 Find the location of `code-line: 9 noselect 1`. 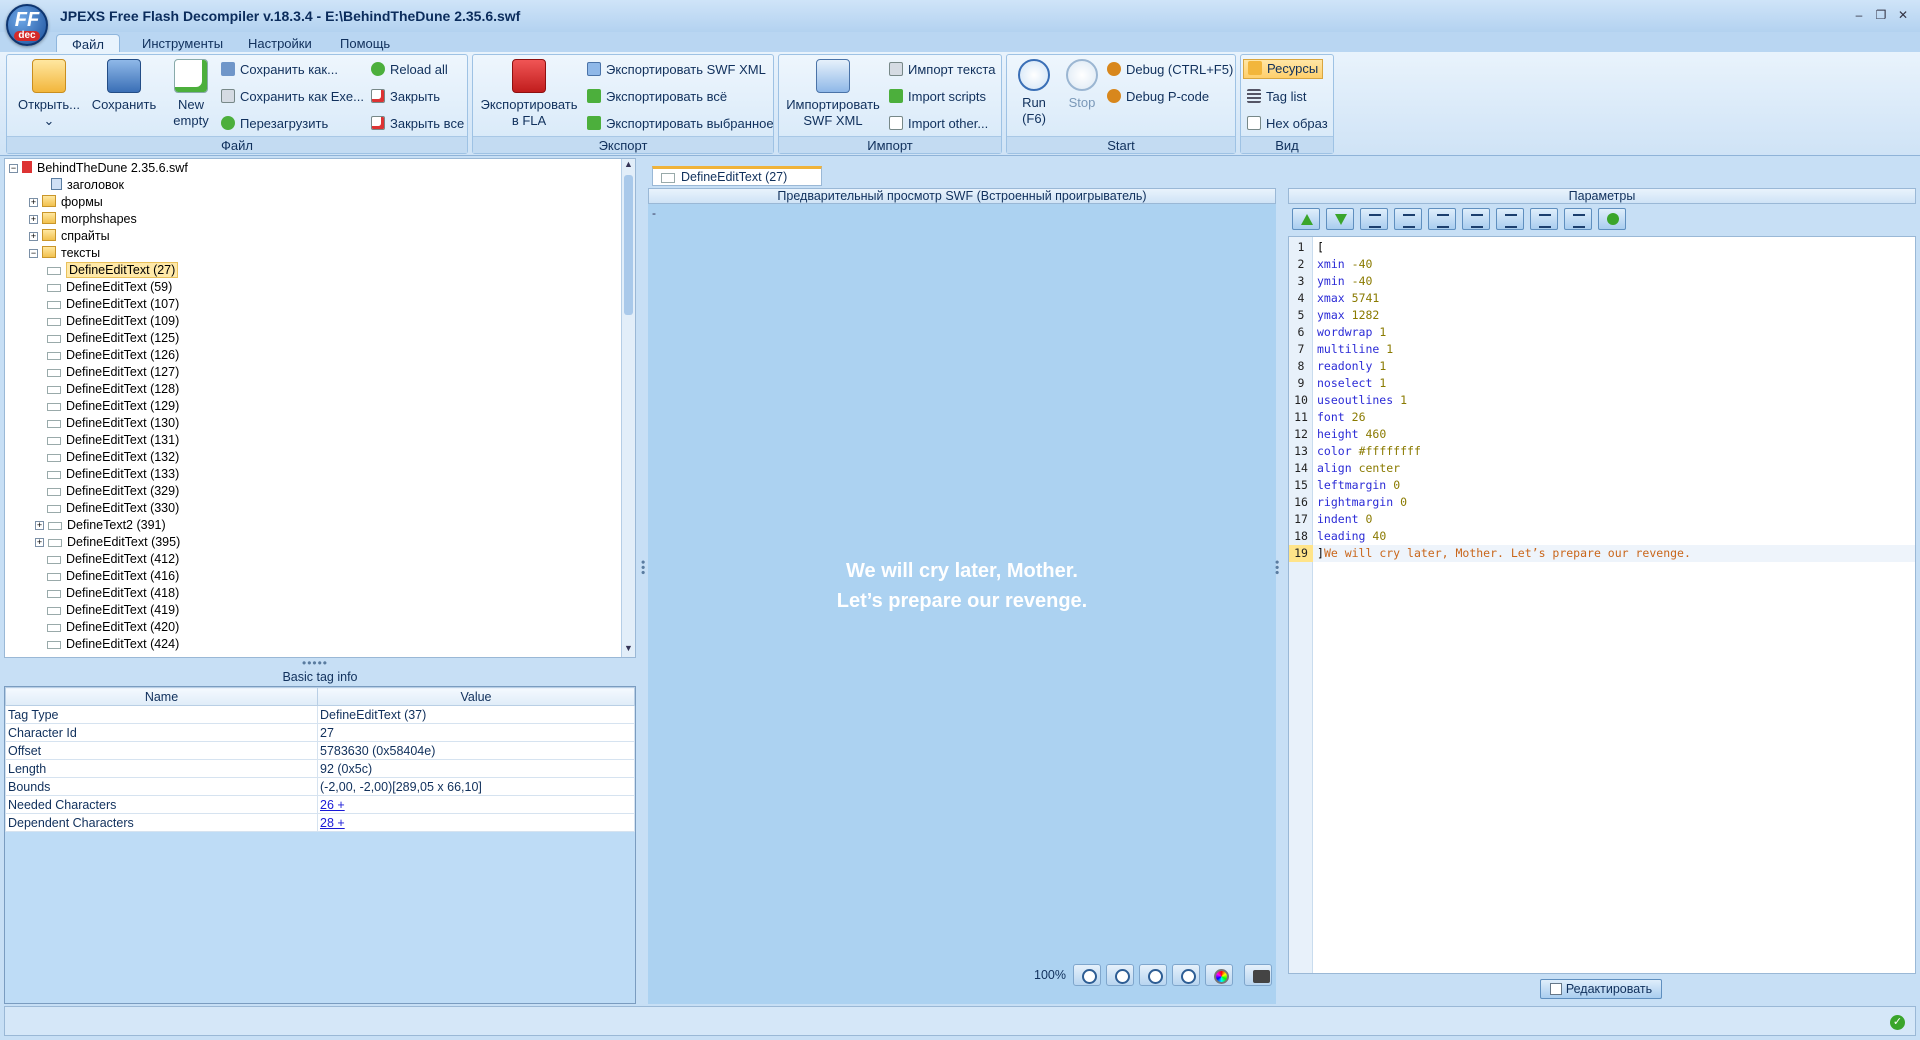

code-line: 9 noselect 1 is located at coordinates (1602, 383).